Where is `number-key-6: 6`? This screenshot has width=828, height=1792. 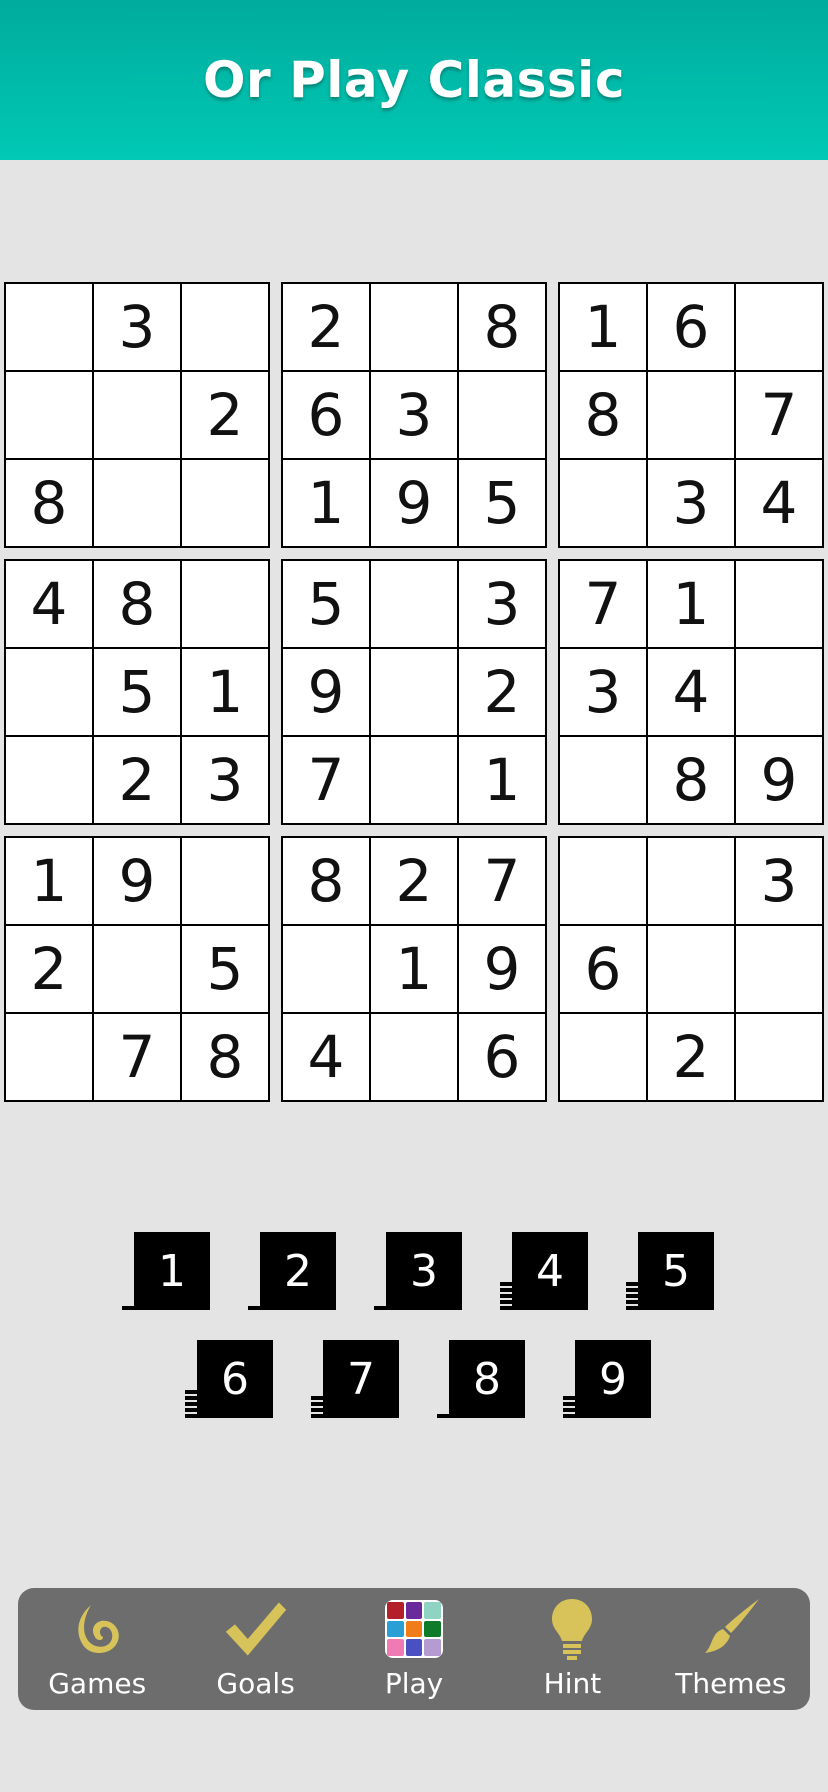 number-key-6: 6 is located at coordinates (225, 1379).